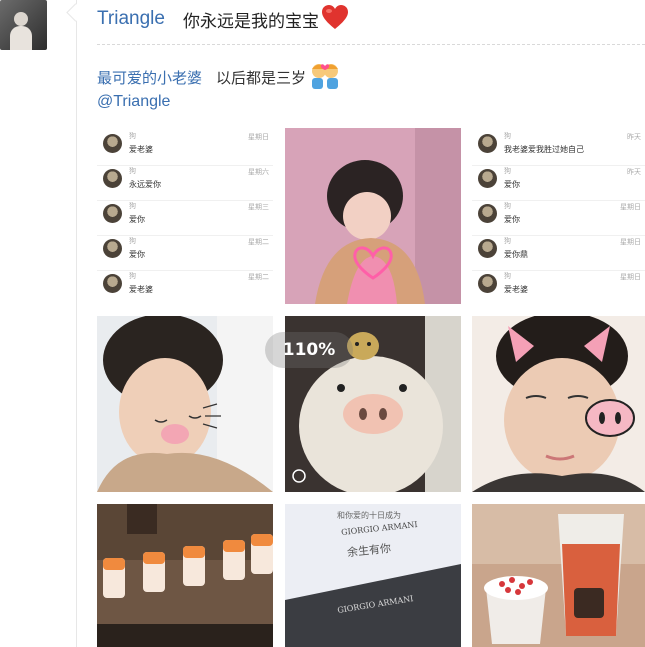 The width and height of the screenshot is (645, 647). Describe the element at coordinates (145, 184) in the screenshot. I see `chat-message: 永远爱你` at that location.